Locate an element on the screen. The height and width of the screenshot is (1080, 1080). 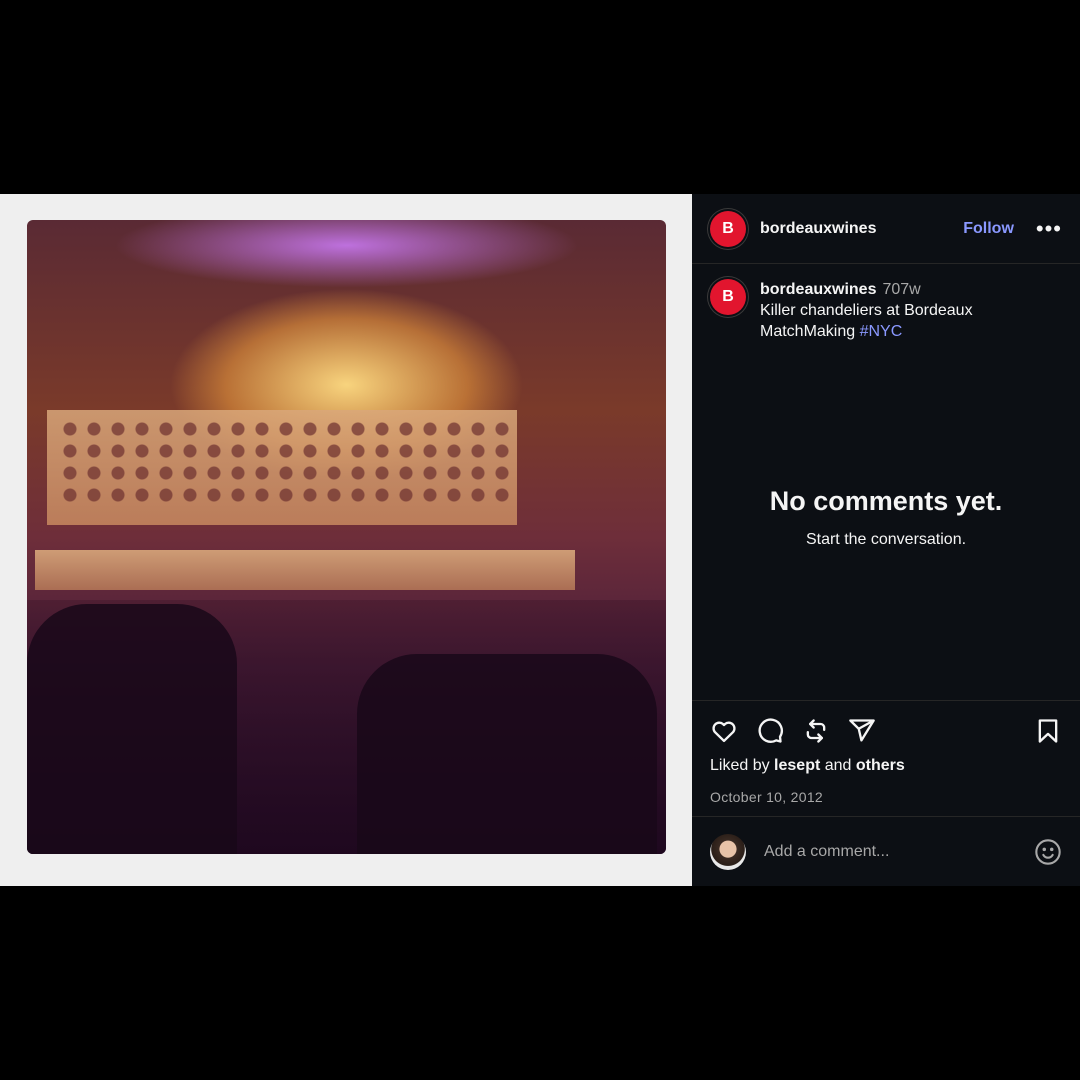
repost-icon is located at coordinates (816, 731).